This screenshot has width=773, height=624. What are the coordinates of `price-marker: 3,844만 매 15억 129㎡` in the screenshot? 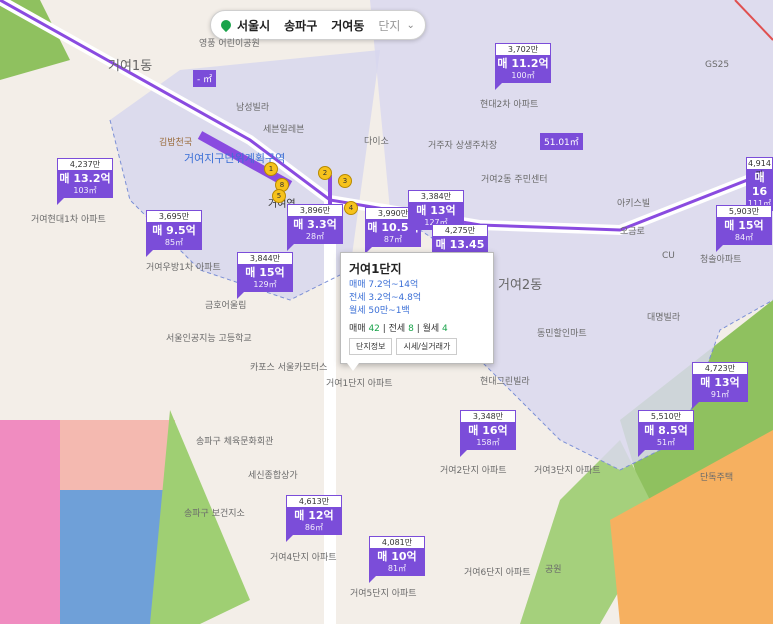 It's located at (265, 275).